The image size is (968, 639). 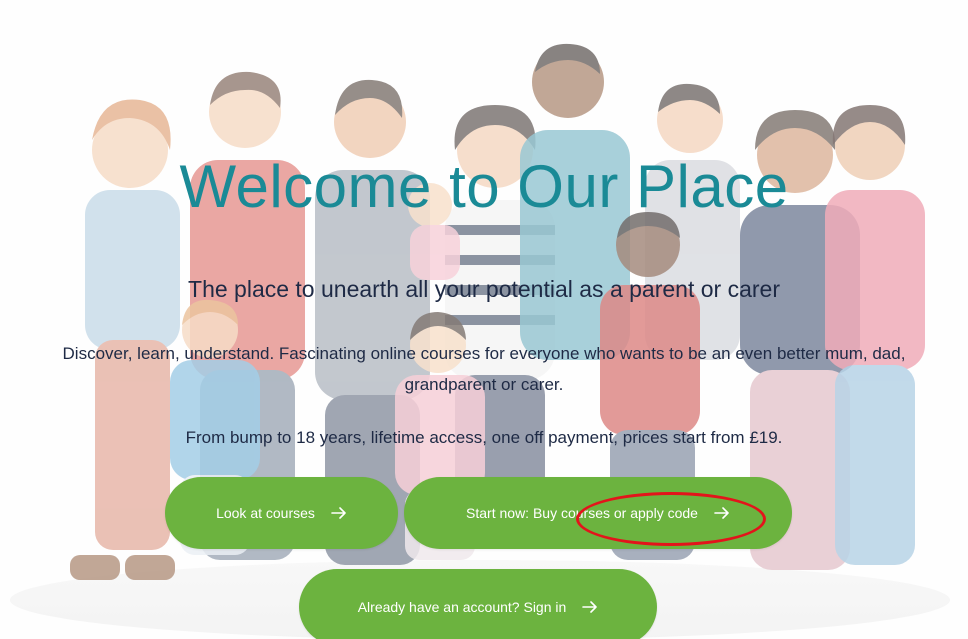 I want to click on look-at-courses-label: Look at courses, so click(x=265, y=513).